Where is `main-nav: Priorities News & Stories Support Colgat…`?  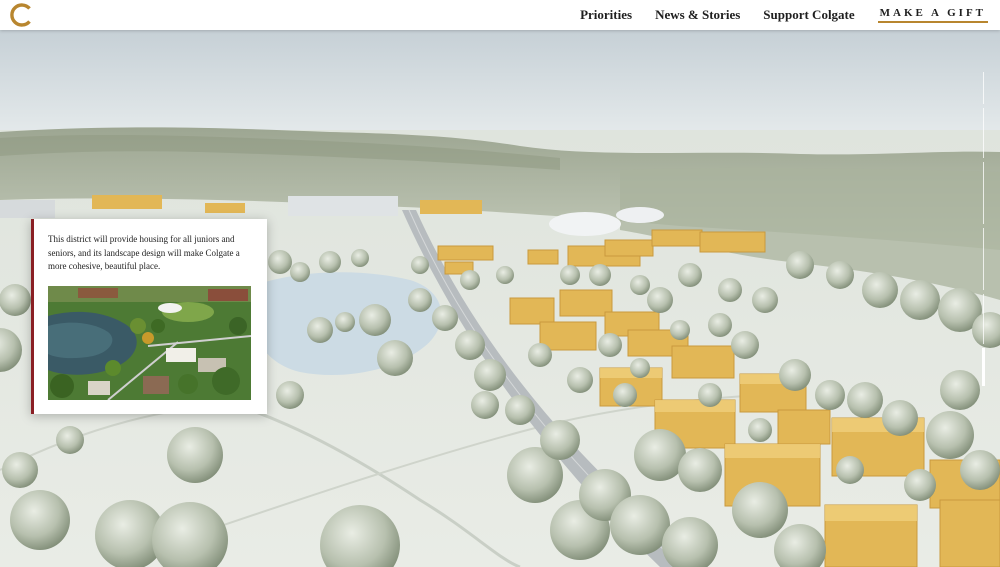
main-nav: Priorities News & Stories Support Colgat… is located at coordinates (772, 15).